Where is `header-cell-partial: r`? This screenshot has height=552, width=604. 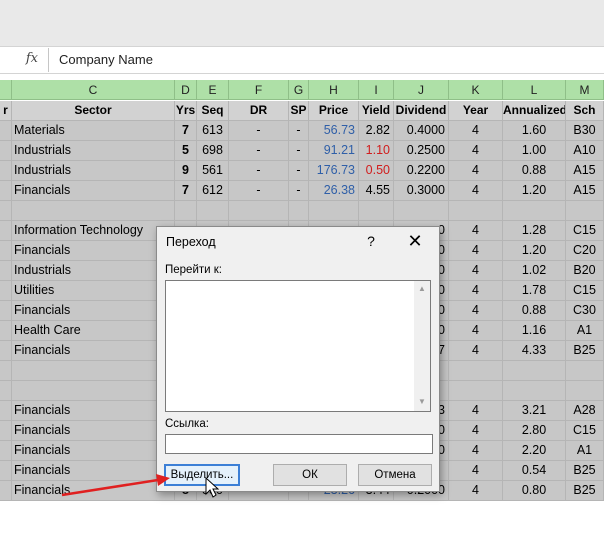
header-cell-partial: r is located at coordinates (6, 111).